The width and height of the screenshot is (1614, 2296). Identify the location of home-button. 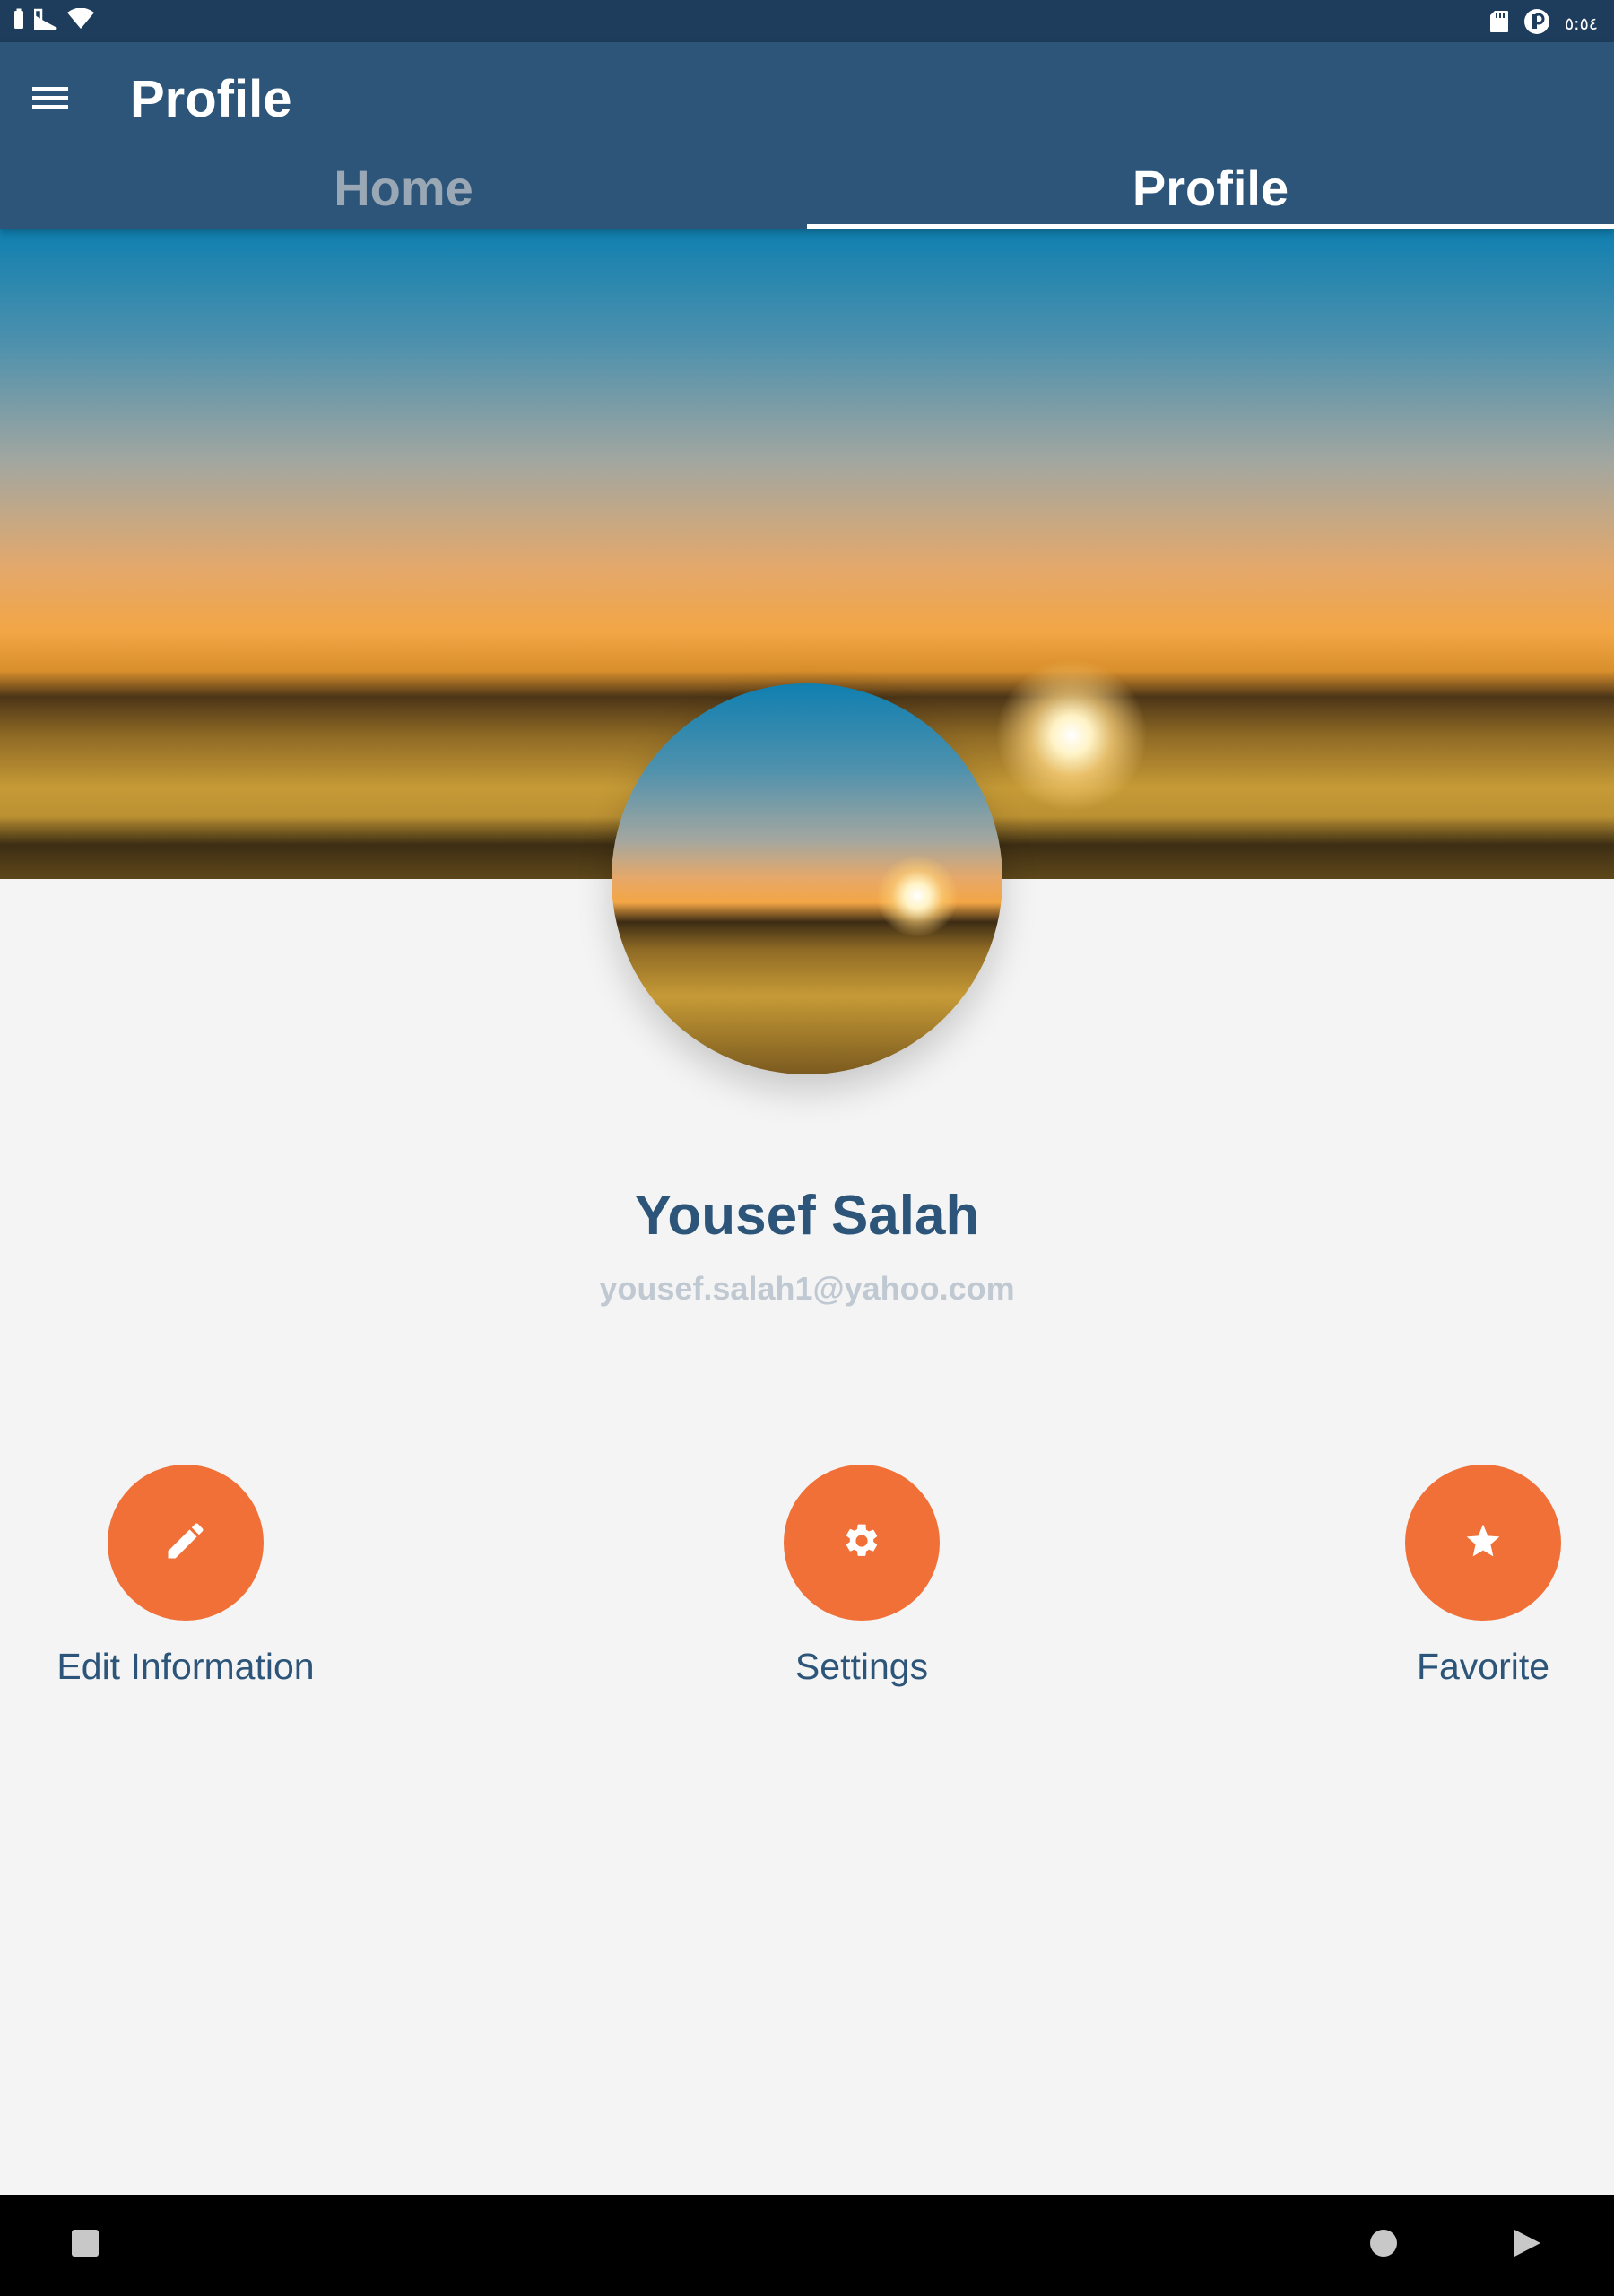
(1383, 2245).